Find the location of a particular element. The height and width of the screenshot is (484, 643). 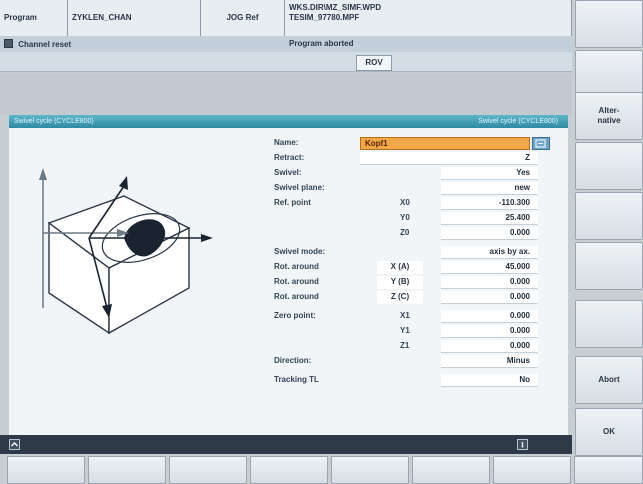

status-bar is located at coordinates (286, 444).